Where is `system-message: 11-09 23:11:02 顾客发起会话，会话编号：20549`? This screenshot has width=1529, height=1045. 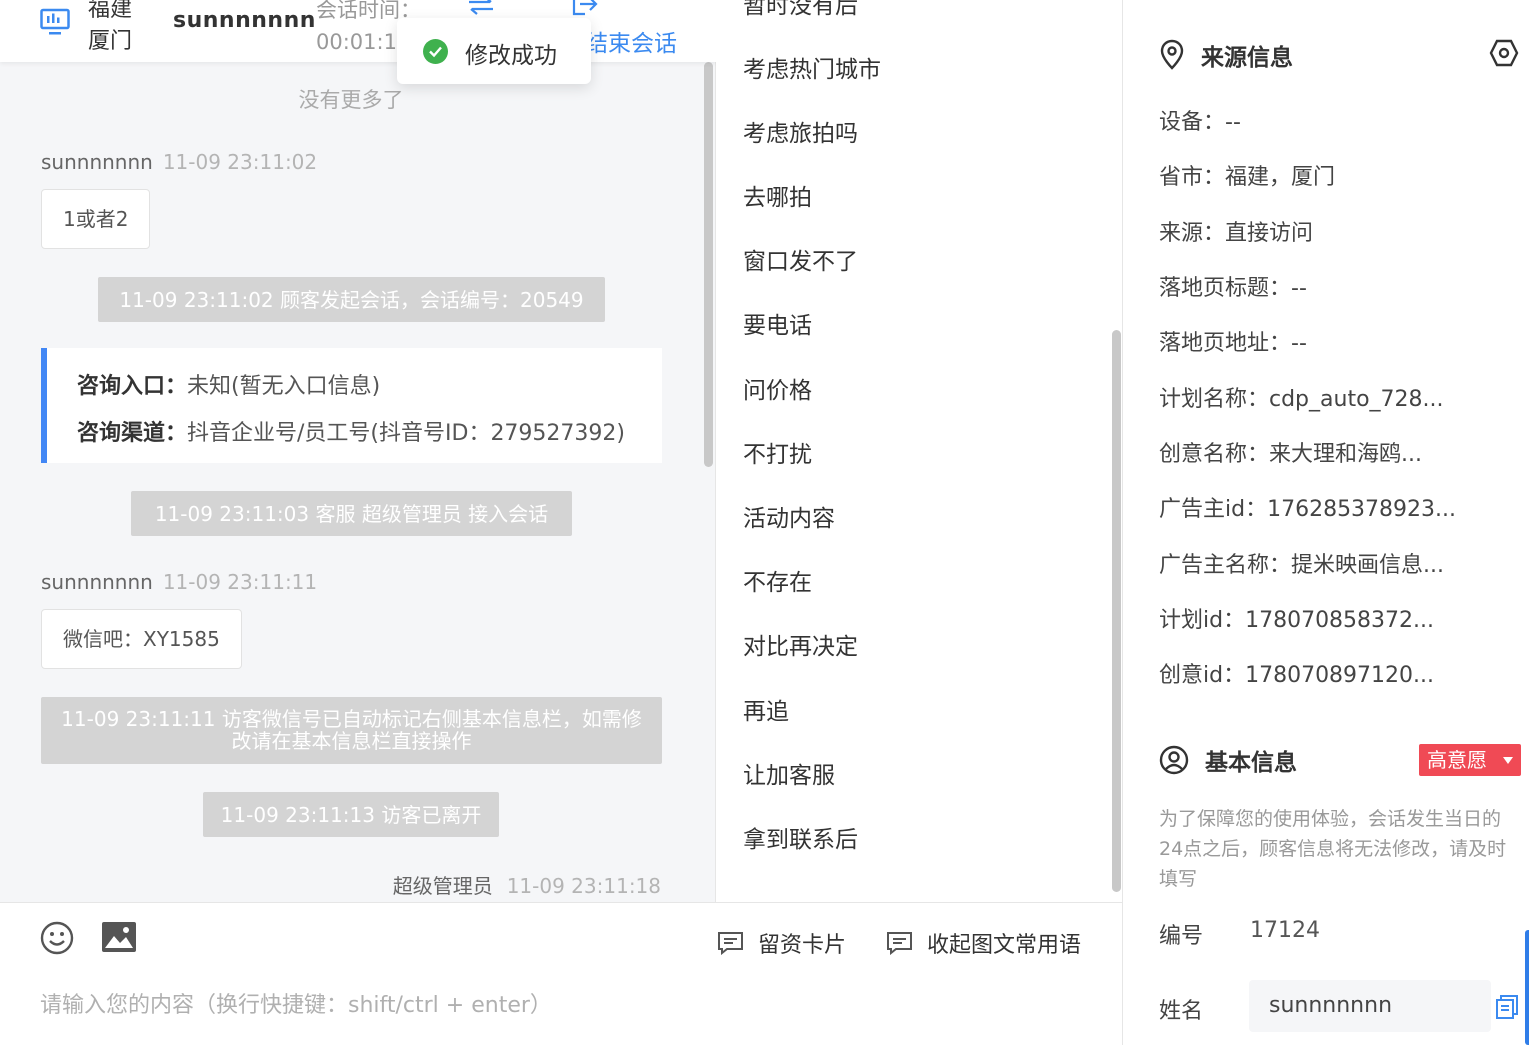 system-message: 11-09 23:11:02 顾客发起会话，会话编号：20549 is located at coordinates (351, 299).